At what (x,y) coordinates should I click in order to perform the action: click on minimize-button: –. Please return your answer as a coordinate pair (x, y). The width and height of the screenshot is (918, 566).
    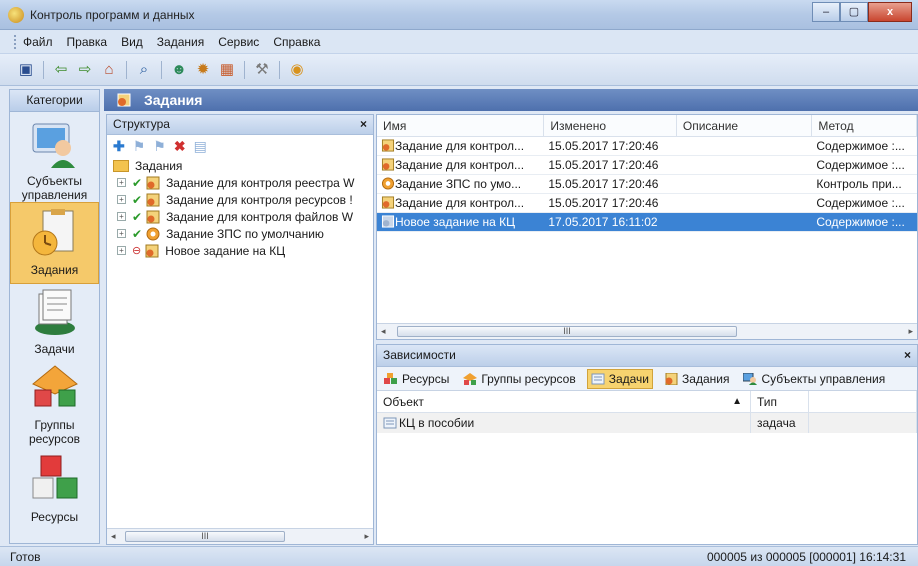
    Looking at the image, I should click on (826, 12).